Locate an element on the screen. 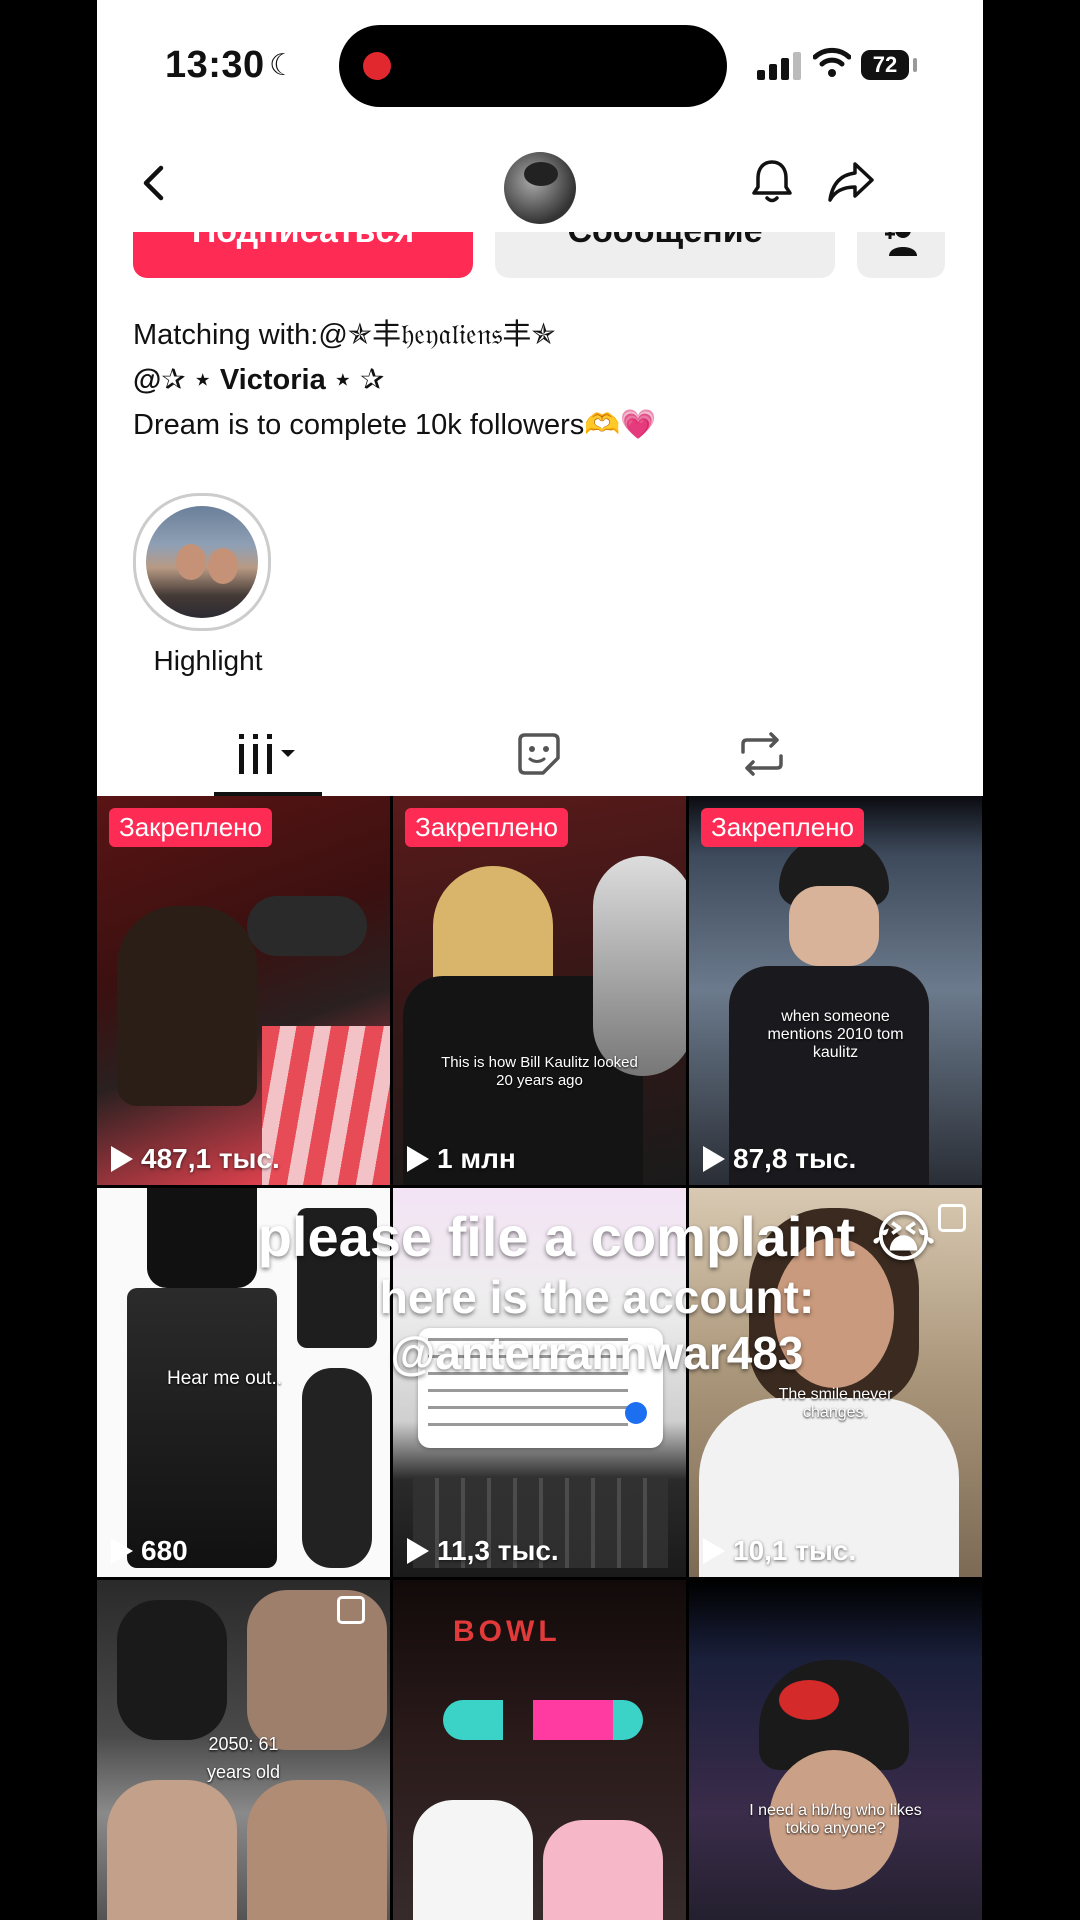 The image size is (1080, 1920). view-count: 87,8 тыс. is located at coordinates (779, 1159).